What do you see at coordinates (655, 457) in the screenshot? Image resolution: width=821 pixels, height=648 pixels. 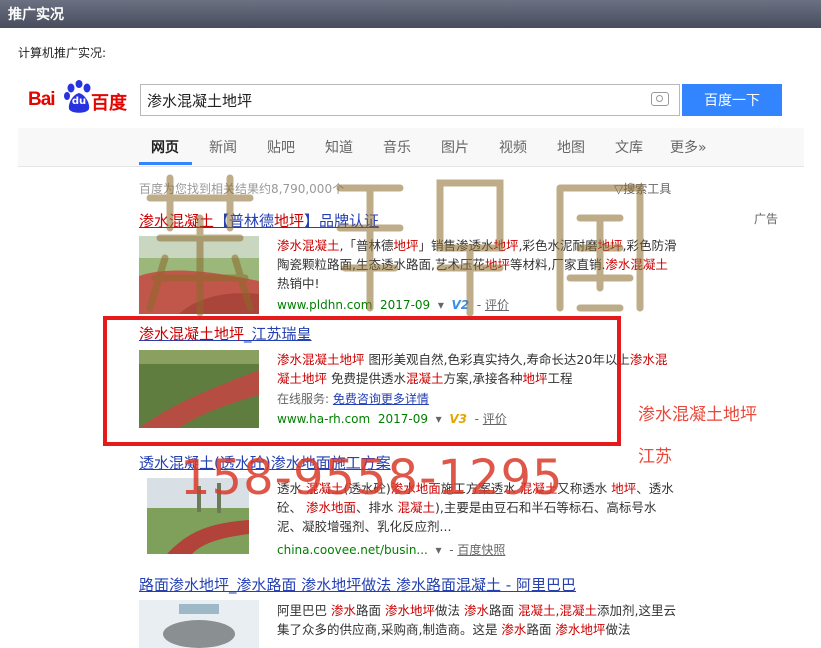 I see `side-label-2: 江苏` at bounding box center [655, 457].